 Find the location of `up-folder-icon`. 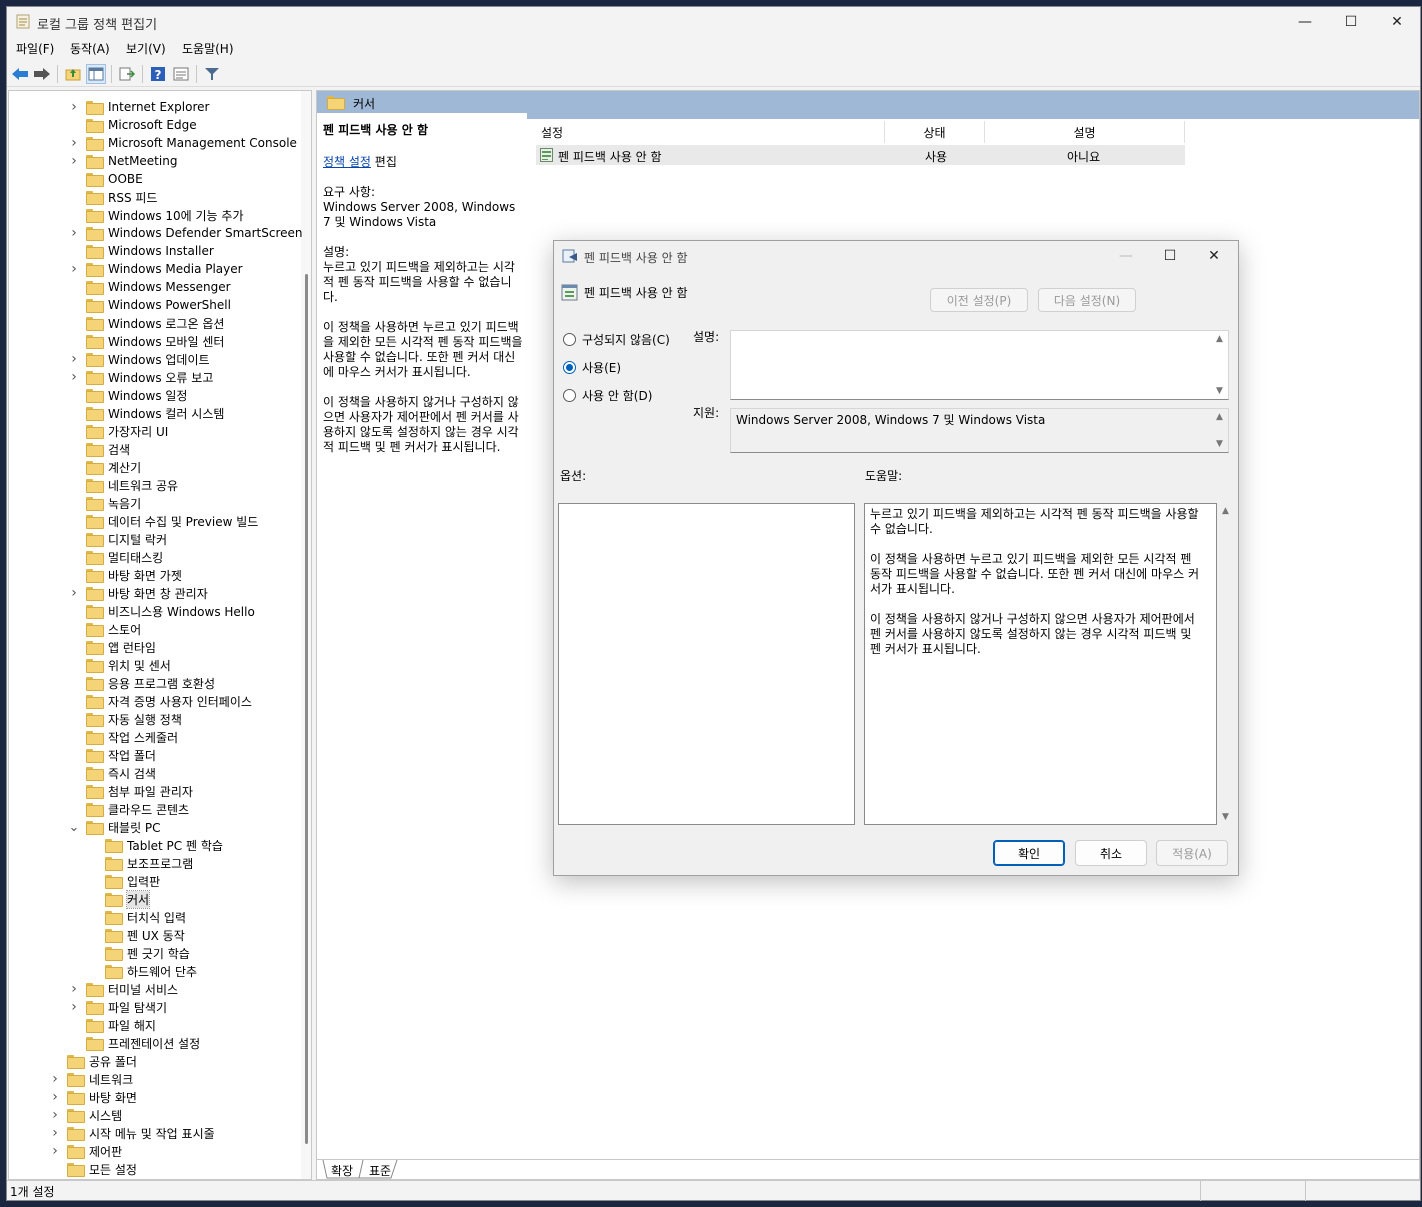

up-folder-icon is located at coordinates (73, 74).